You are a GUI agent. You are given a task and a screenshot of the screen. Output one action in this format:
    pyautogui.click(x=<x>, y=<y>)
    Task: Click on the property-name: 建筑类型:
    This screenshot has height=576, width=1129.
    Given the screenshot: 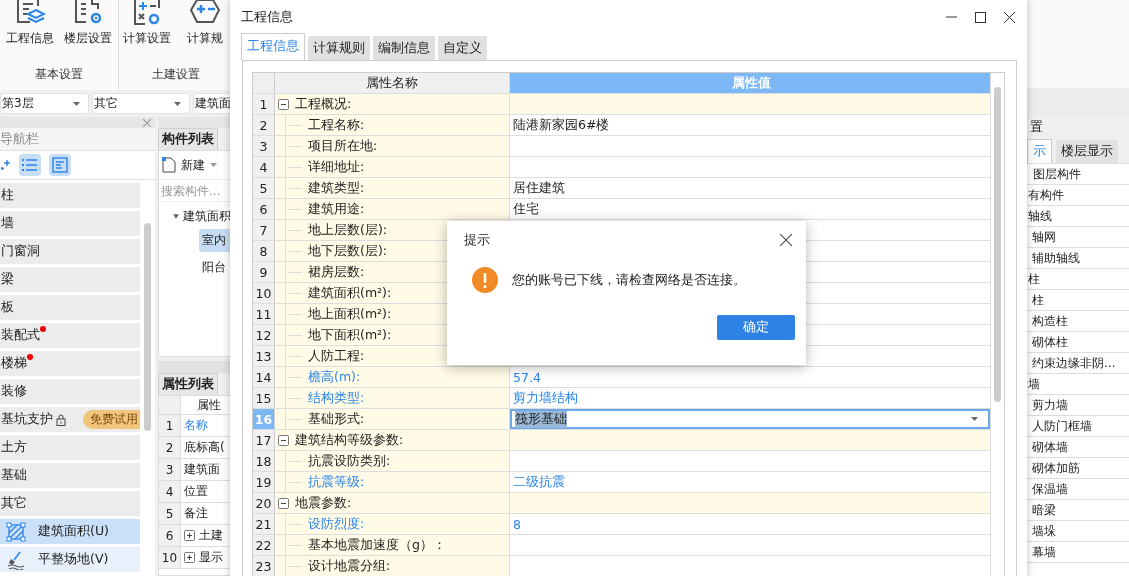 What is the action you would take?
    pyautogui.click(x=336, y=188)
    